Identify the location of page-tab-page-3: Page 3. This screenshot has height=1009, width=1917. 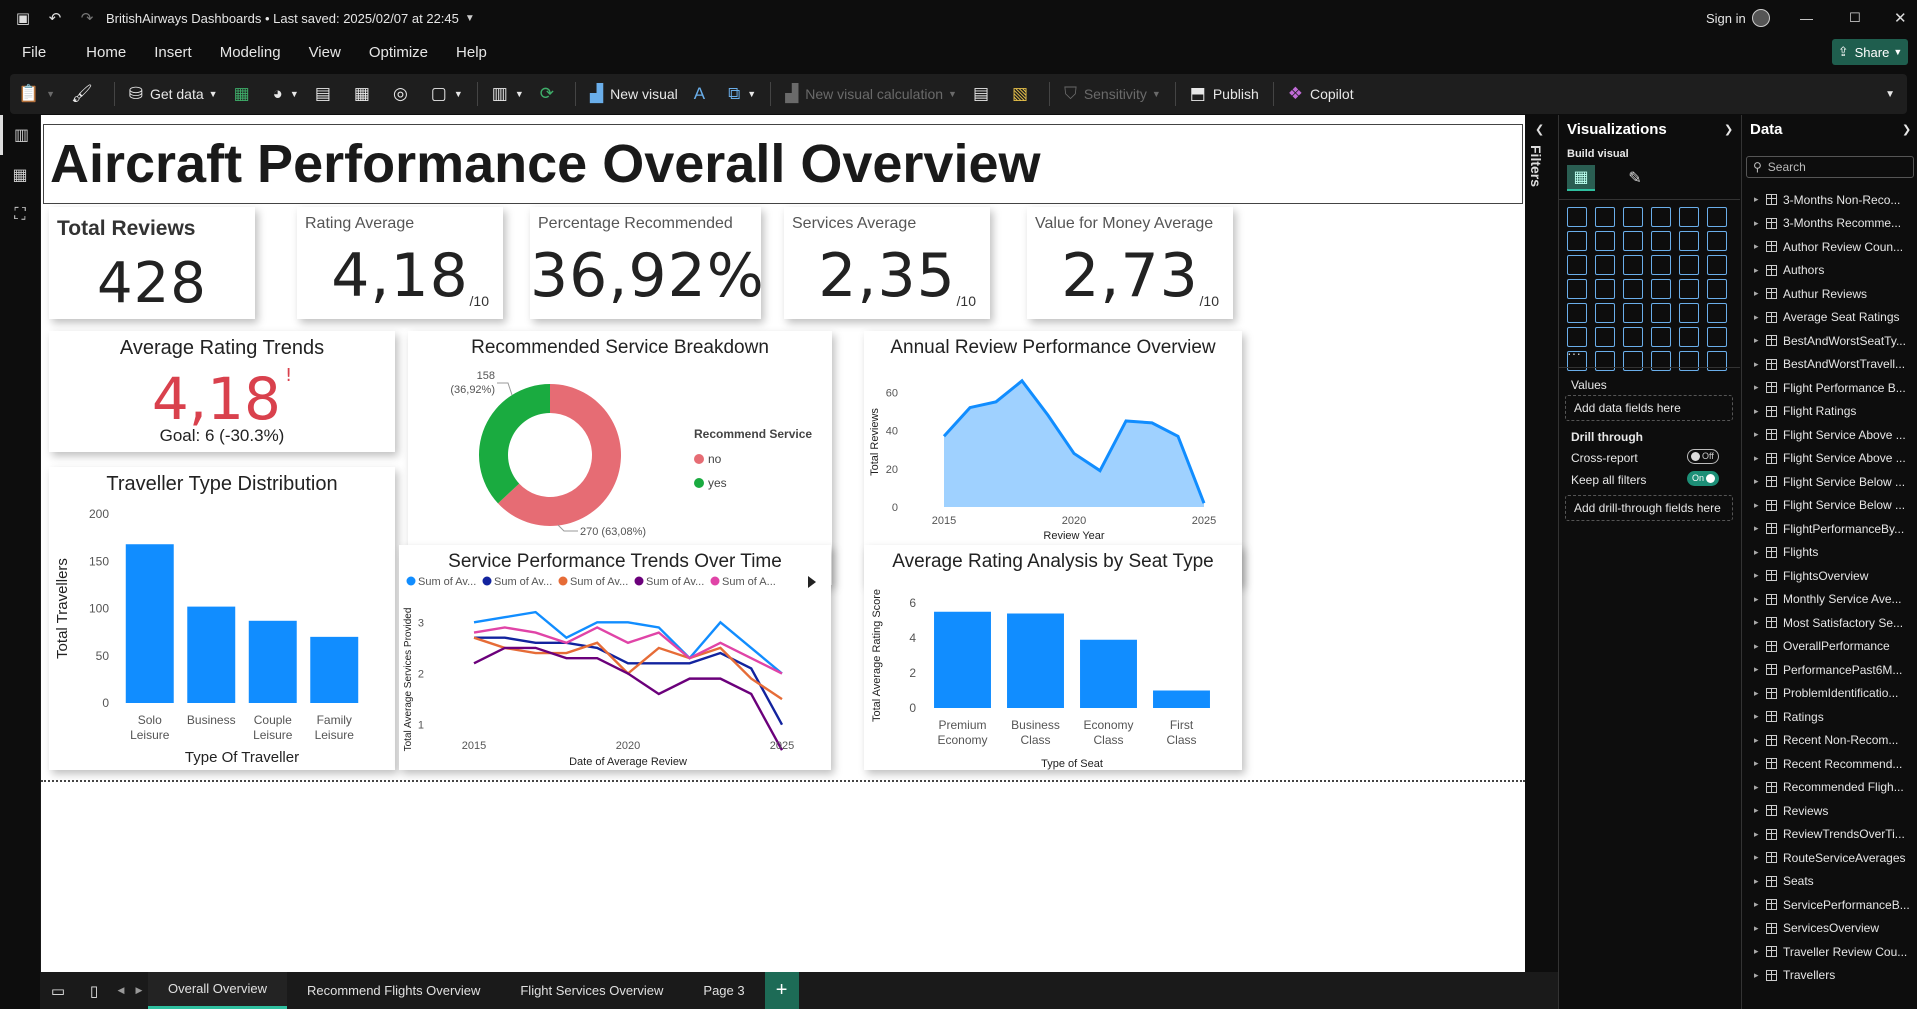
(723, 990).